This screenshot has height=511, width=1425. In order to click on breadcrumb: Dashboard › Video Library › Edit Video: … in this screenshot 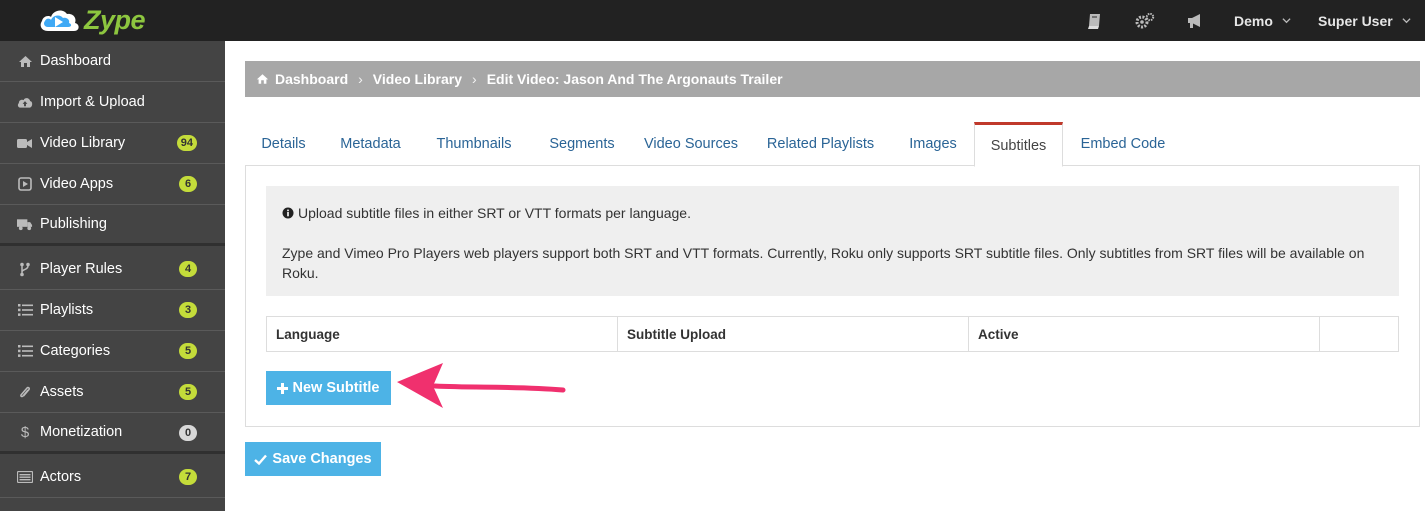, I will do `click(832, 79)`.